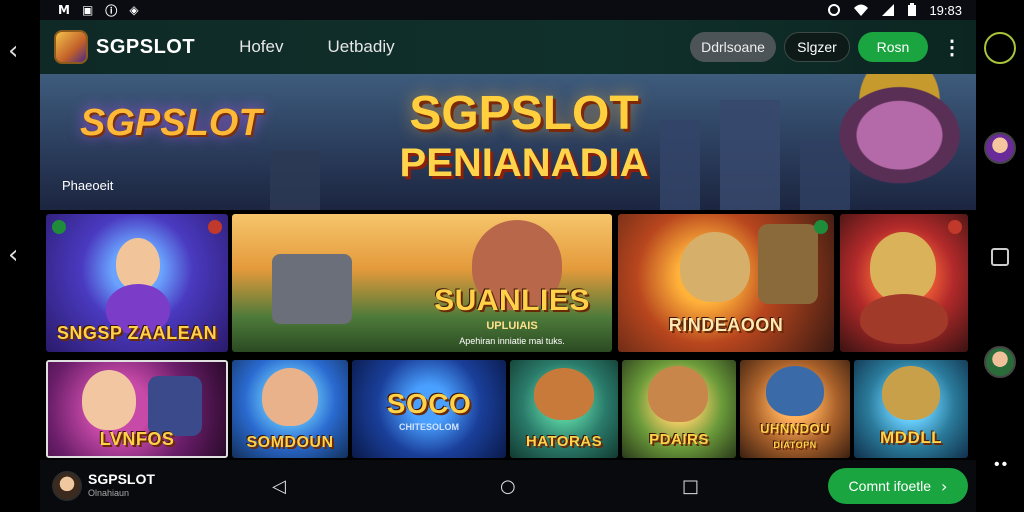 The width and height of the screenshot is (1024, 512). What do you see at coordinates (834, 10) in the screenshot?
I see `location-icon` at bounding box center [834, 10].